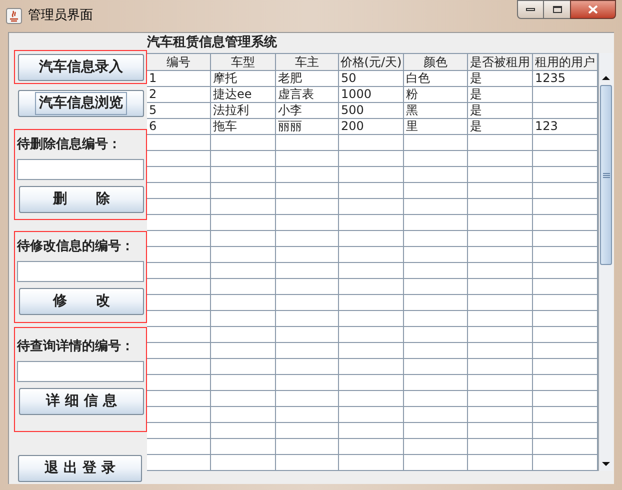 The width and height of the screenshot is (622, 490). I want to click on table-cell: 小李, so click(307, 111).